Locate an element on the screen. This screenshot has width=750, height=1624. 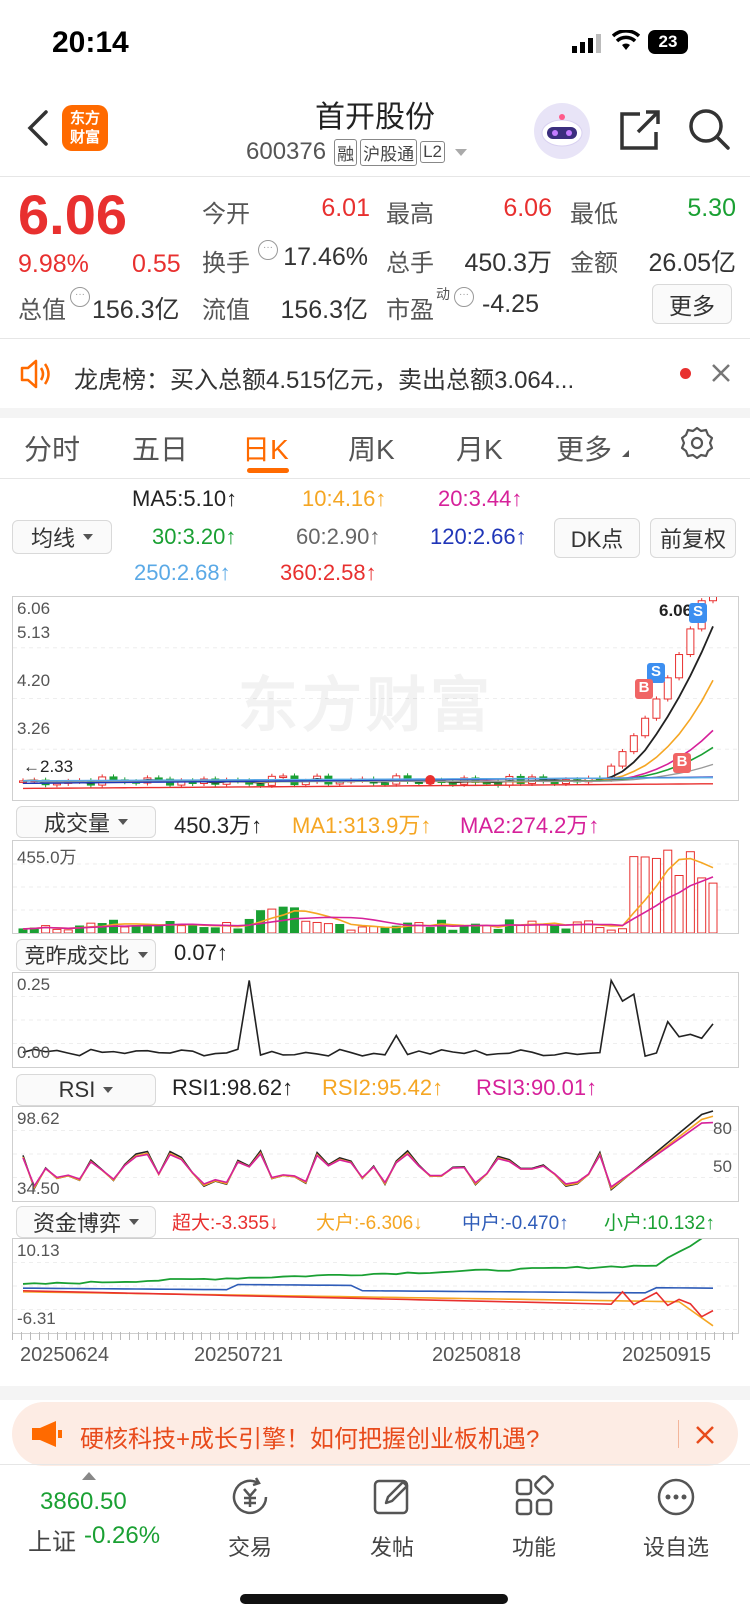
rsi-selector: RSI is located at coordinates (86, 1090).